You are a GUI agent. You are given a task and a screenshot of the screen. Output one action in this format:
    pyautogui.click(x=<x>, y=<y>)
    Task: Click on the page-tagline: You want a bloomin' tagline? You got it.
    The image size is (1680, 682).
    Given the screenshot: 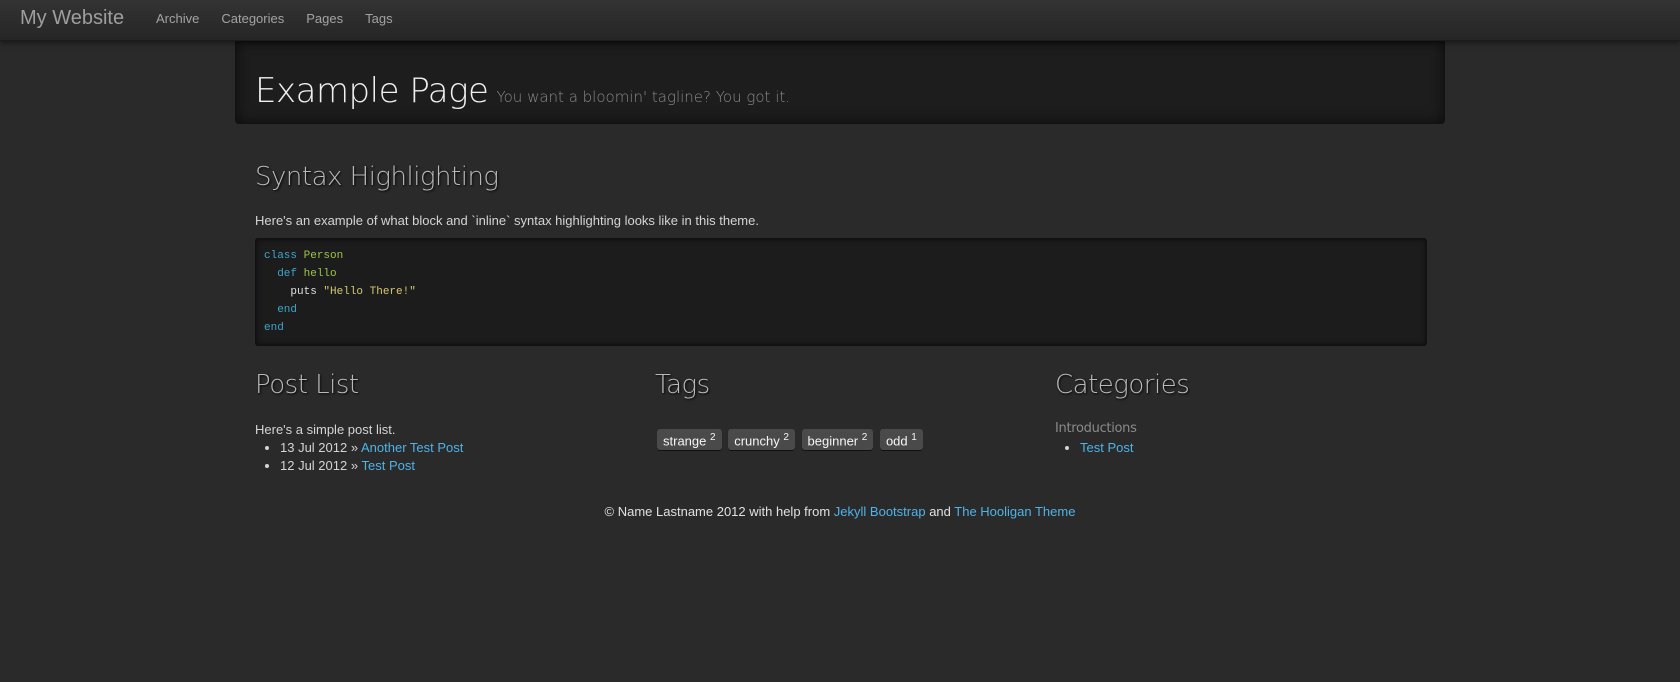 What is the action you would take?
    pyautogui.click(x=643, y=97)
    